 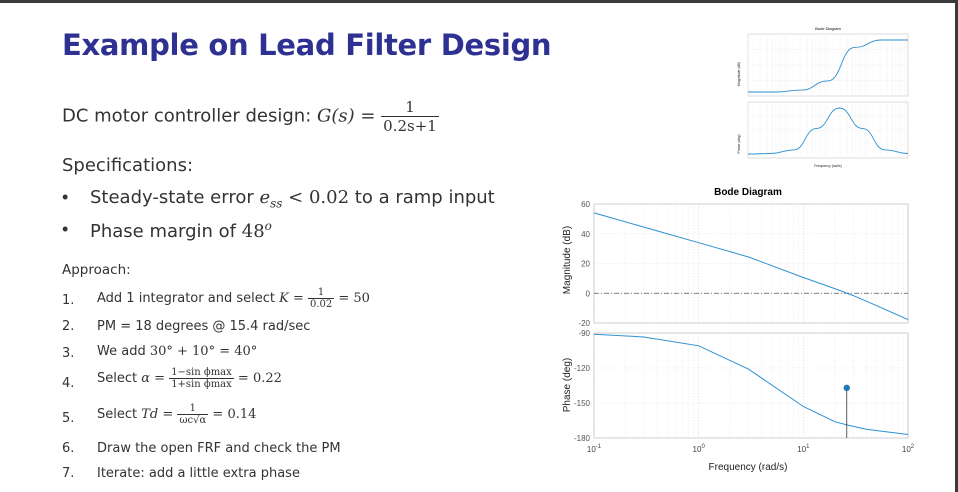 I want to click on spec-subscript: ss, so click(x=276, y=203).